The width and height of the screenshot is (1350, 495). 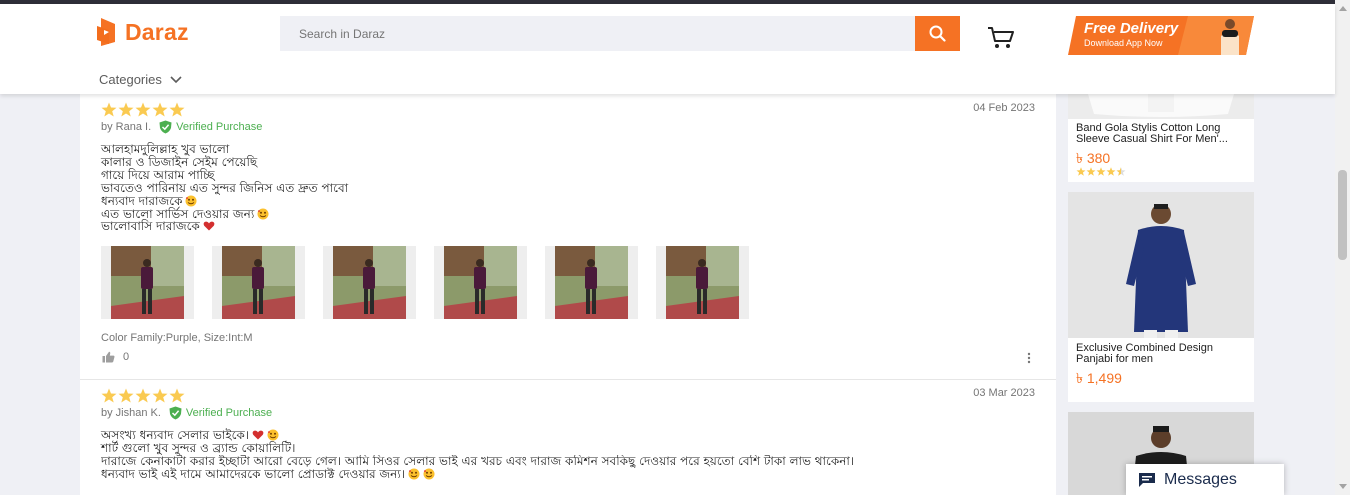 What do you see at coordinates (130, 79) in the screenshot?
I see `categories-label: Categories` at bounding box center [130, 79].